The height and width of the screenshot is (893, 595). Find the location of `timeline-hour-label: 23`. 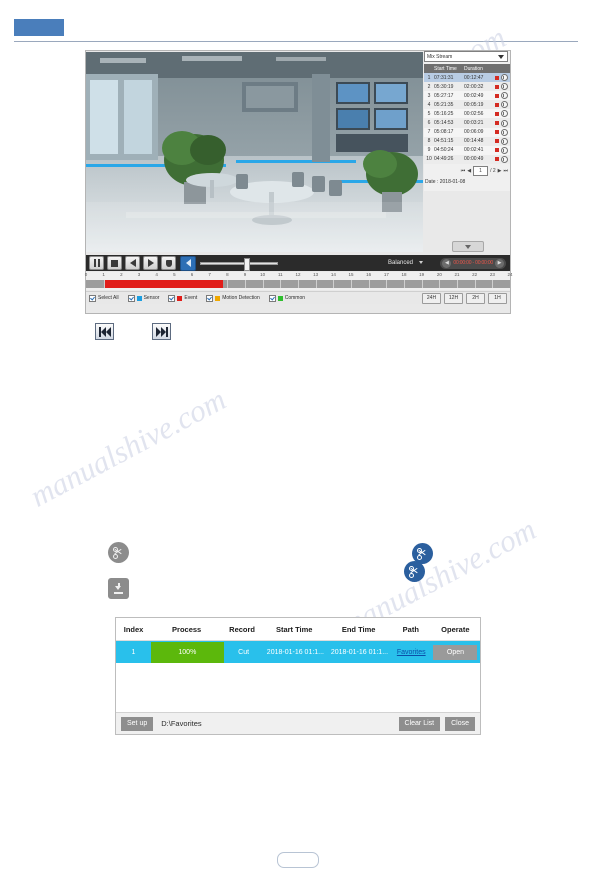

timeline-hour-label: 23 is located at coordinates (492, 274).